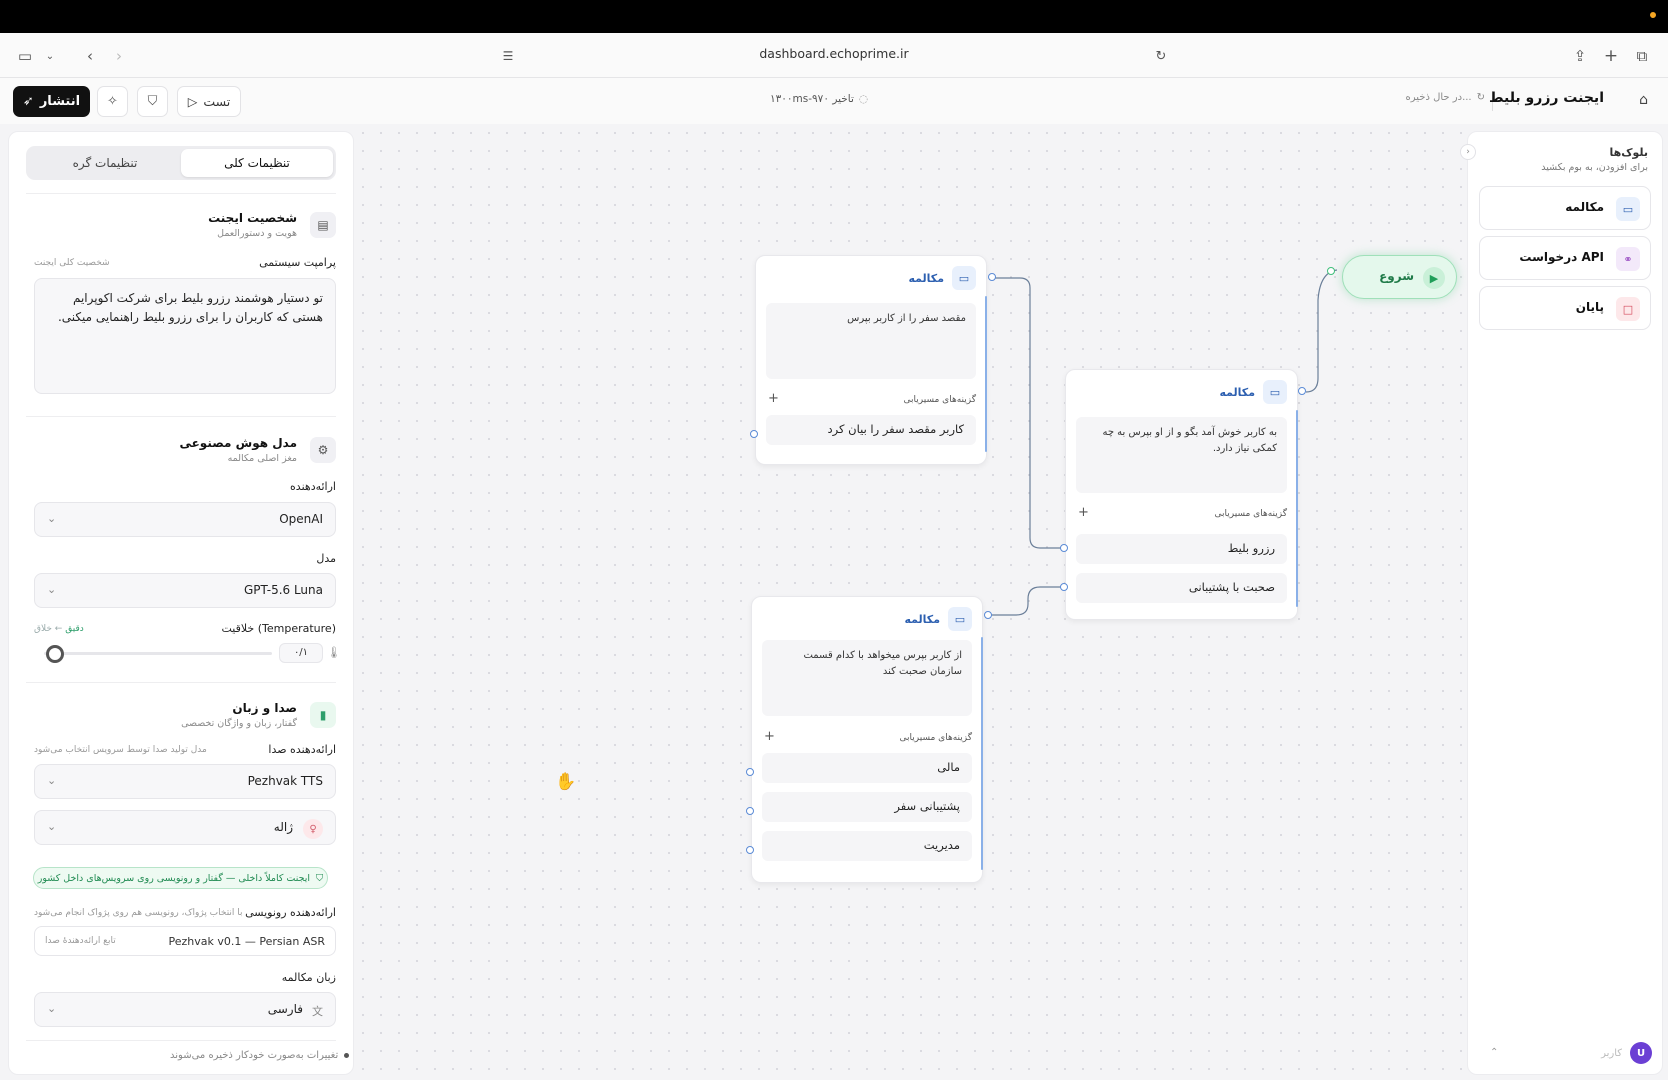  I want to click on test-button: ▷ تست, so click(209, 101).